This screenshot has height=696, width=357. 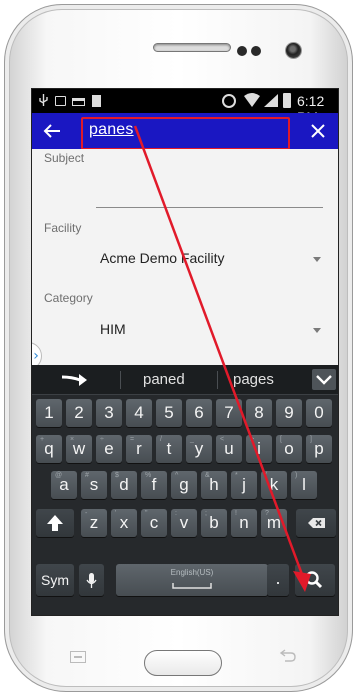 What do you see at coordinates (278, 580) in the screenshot?
I see `period-key: .` at bounding box center [278, 580].